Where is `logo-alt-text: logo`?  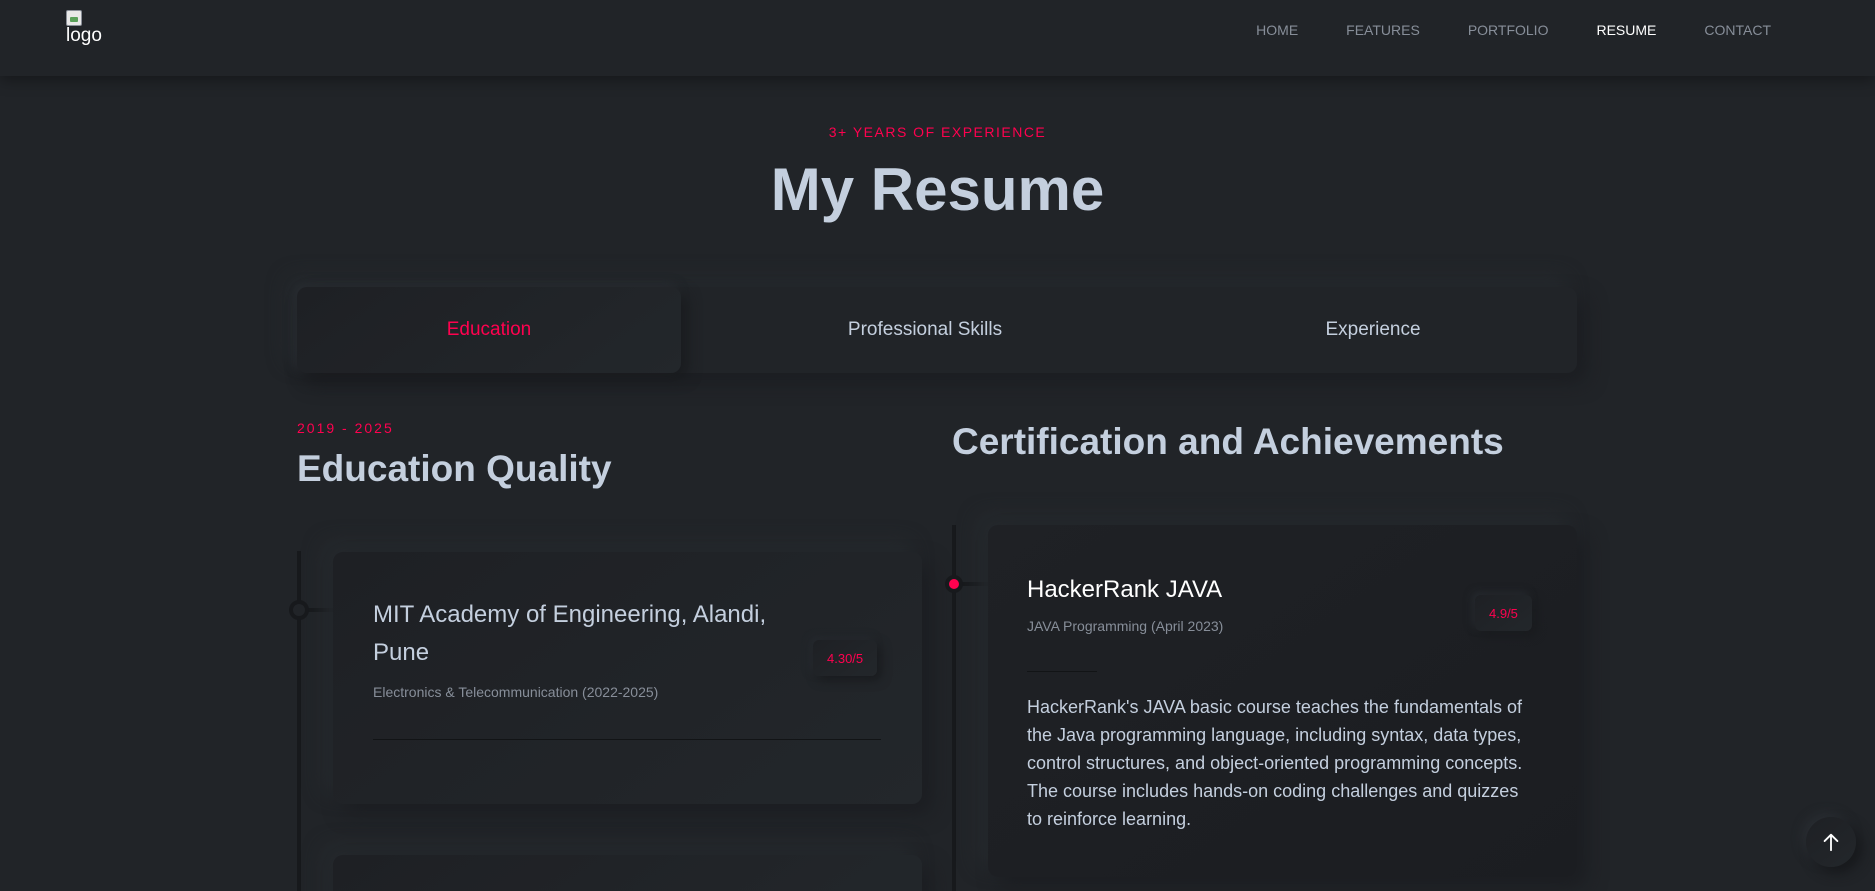 logo-alt-text: logo is located at coordinates (84, 35).